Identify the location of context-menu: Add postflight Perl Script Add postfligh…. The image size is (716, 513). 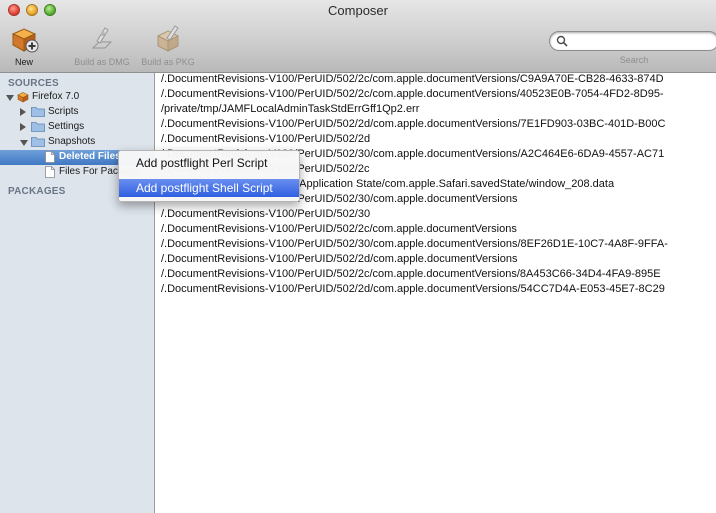
(209, 176).